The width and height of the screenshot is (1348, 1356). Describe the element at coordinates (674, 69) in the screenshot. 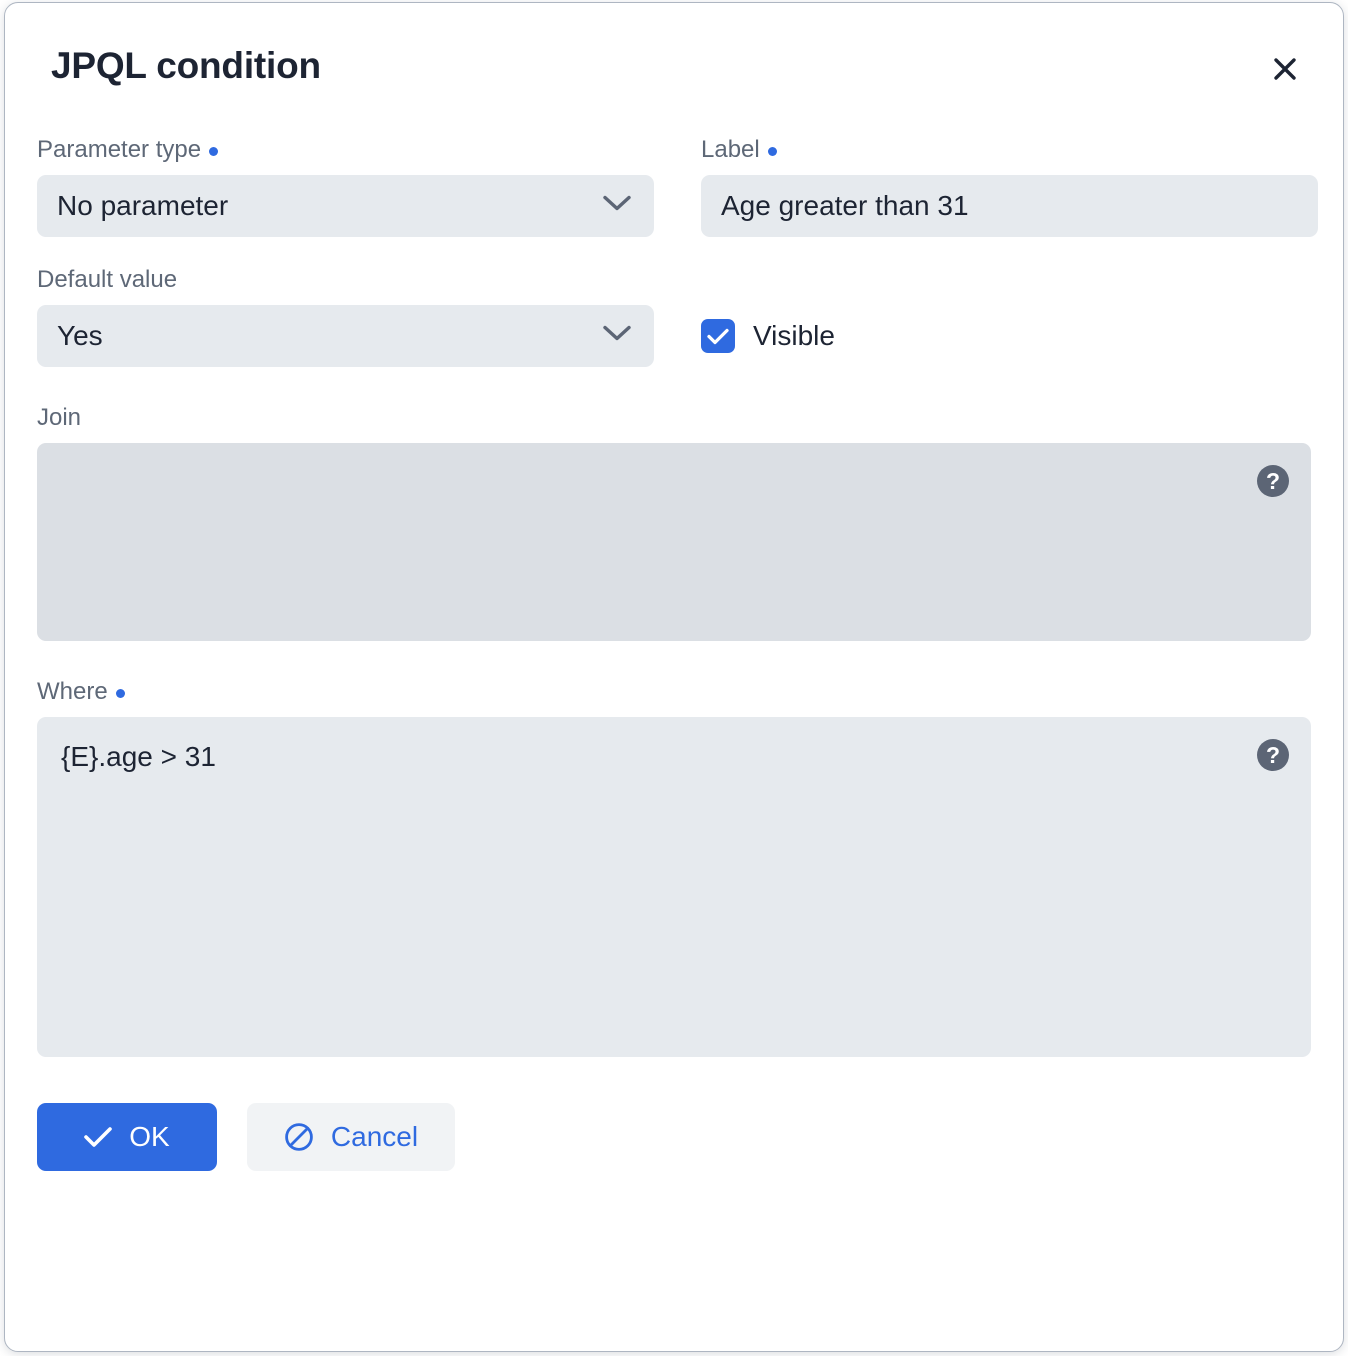

I see `dialog-header: JPQL condition` at that location.